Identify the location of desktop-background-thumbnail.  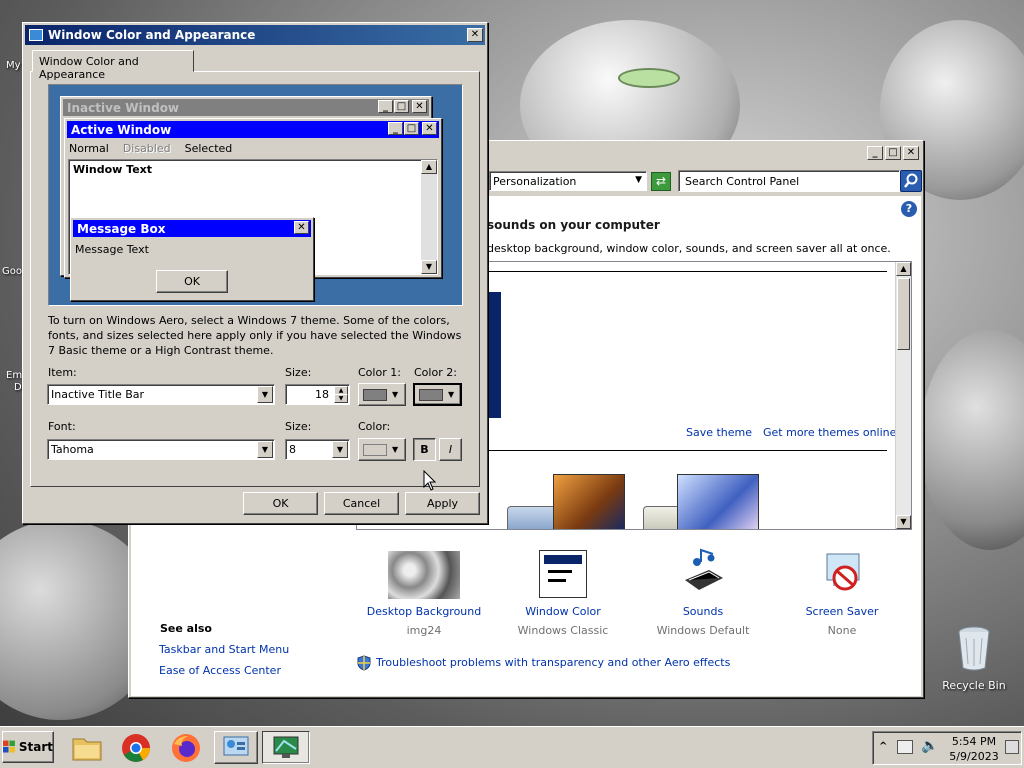
(424, 575).